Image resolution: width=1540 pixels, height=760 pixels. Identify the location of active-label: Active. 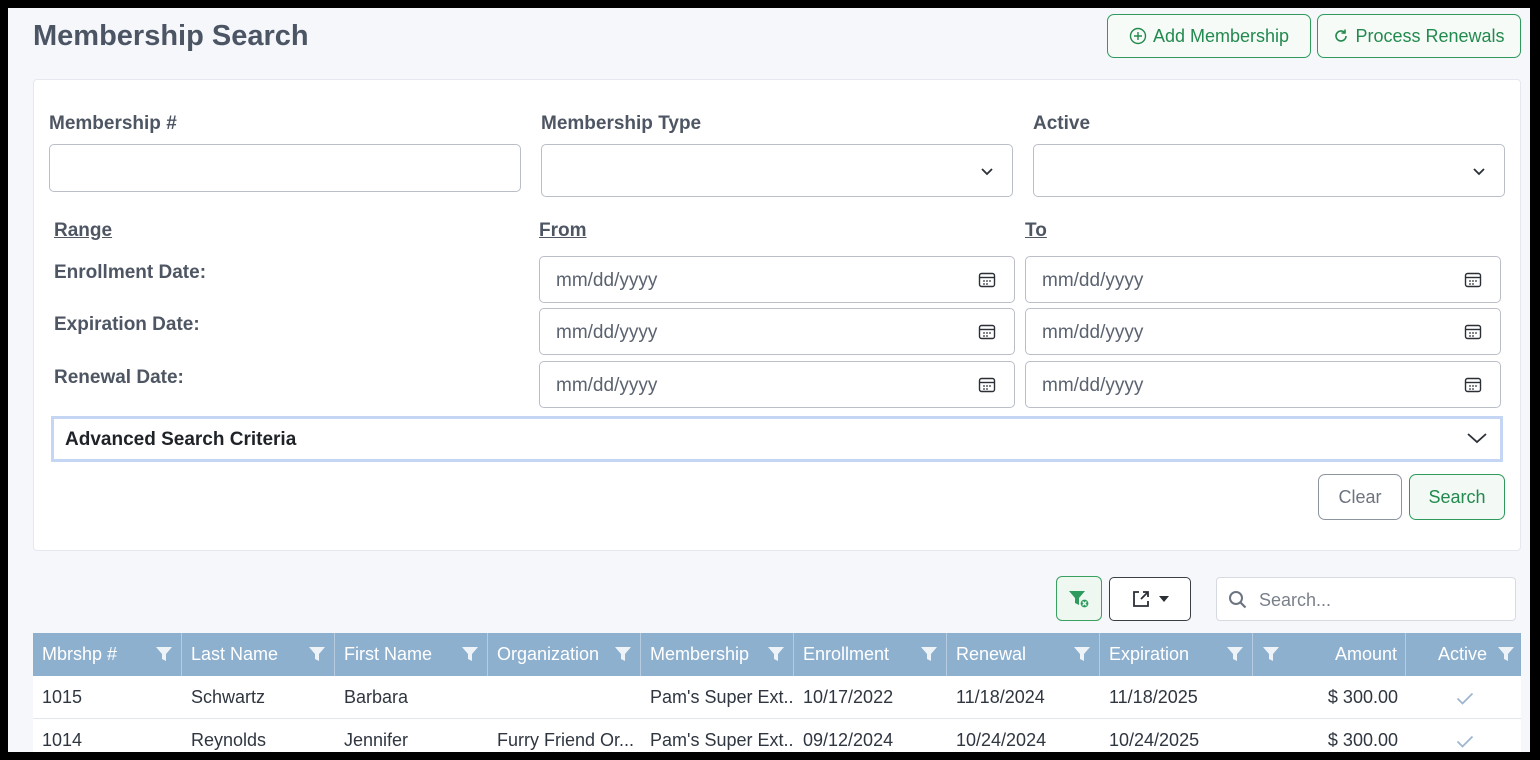
(1062, 123).